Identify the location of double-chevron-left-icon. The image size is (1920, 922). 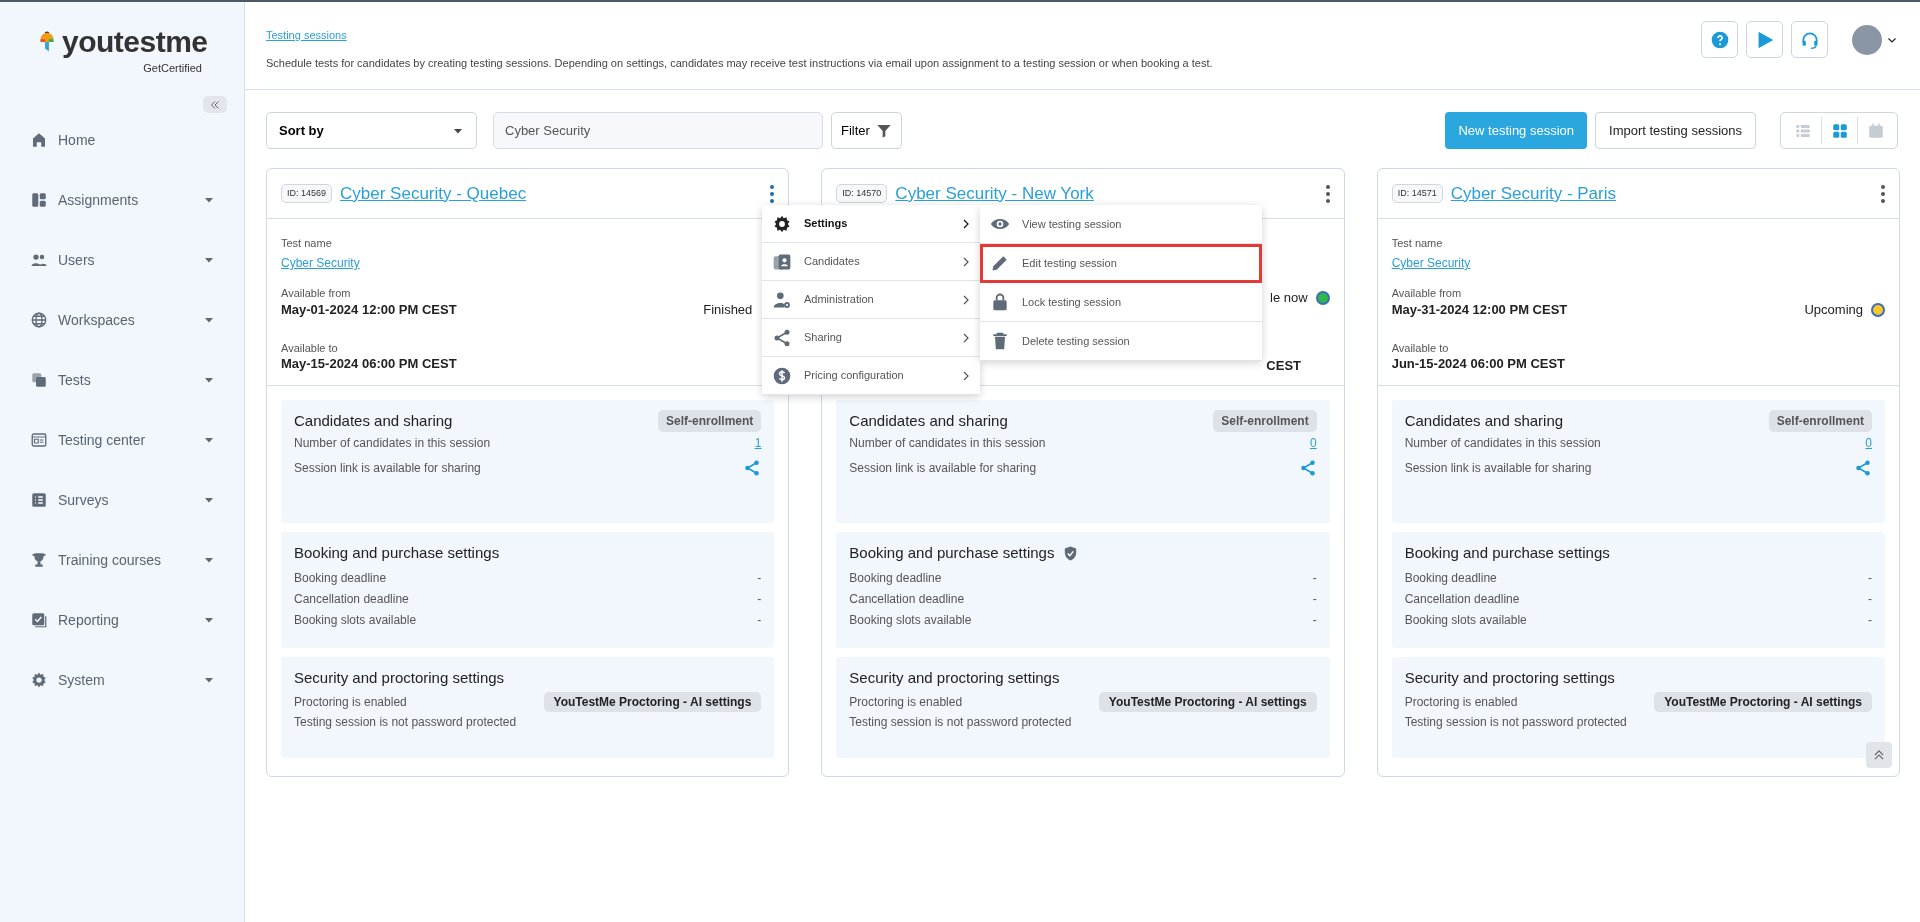
(215, 104).